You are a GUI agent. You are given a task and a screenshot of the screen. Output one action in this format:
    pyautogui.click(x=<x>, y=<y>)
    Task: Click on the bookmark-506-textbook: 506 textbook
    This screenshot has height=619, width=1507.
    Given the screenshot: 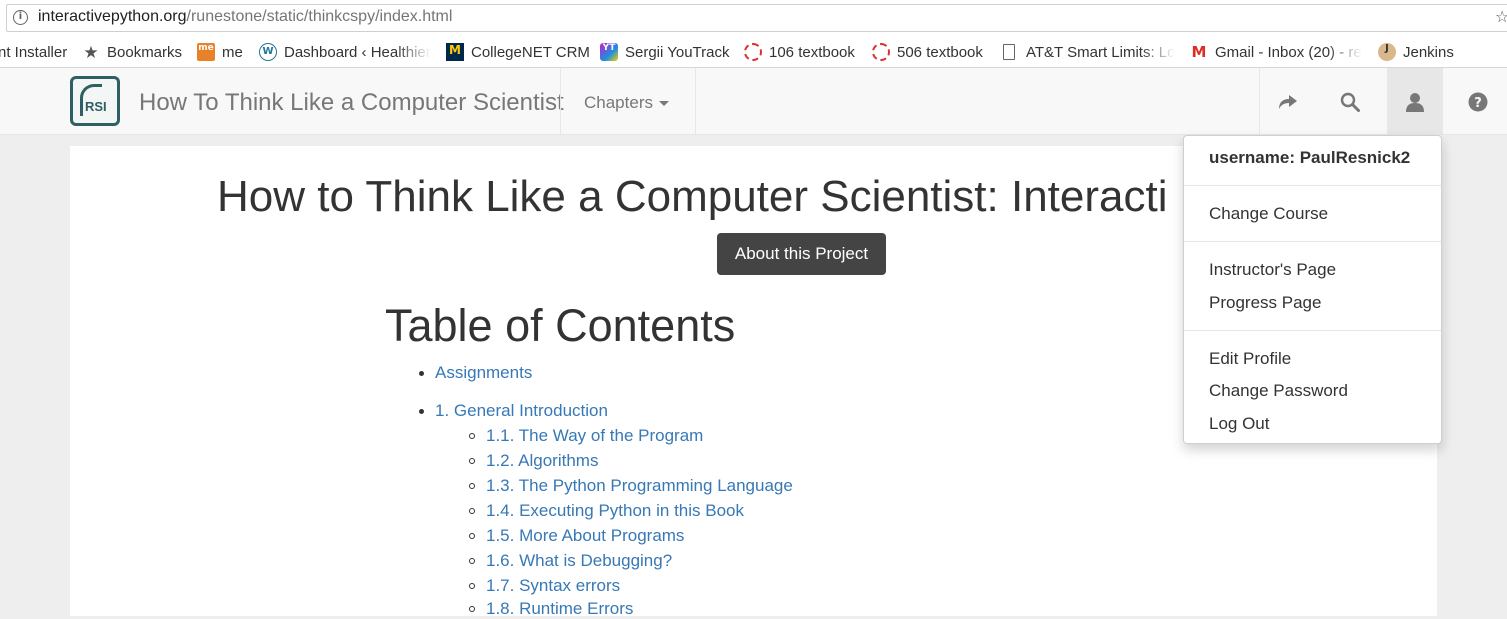 What is the action you would take?
    pyautogui.click(x=927, y=52)
    